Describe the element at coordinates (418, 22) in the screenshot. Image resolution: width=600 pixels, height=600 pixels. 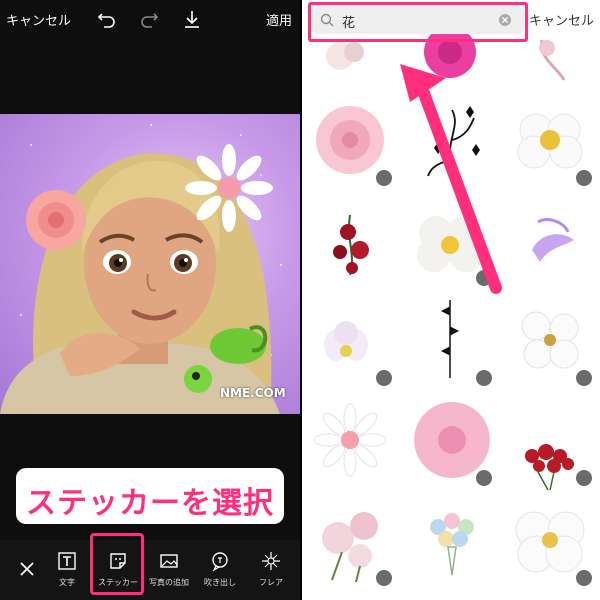
I see `search-highlight` at that location.